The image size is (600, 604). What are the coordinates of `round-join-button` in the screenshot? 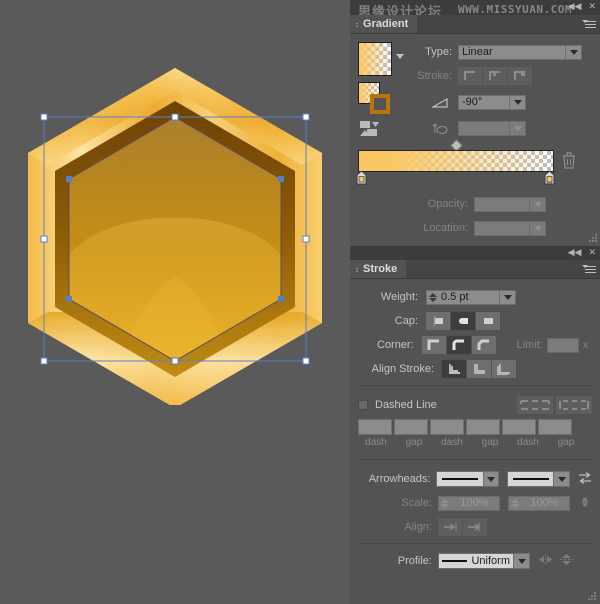 It's located at (458, 345).